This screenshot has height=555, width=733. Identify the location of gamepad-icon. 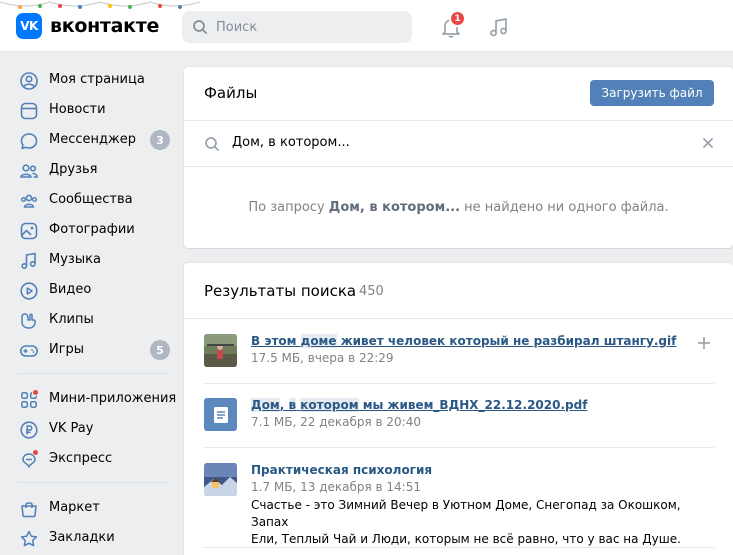
(28, 351).